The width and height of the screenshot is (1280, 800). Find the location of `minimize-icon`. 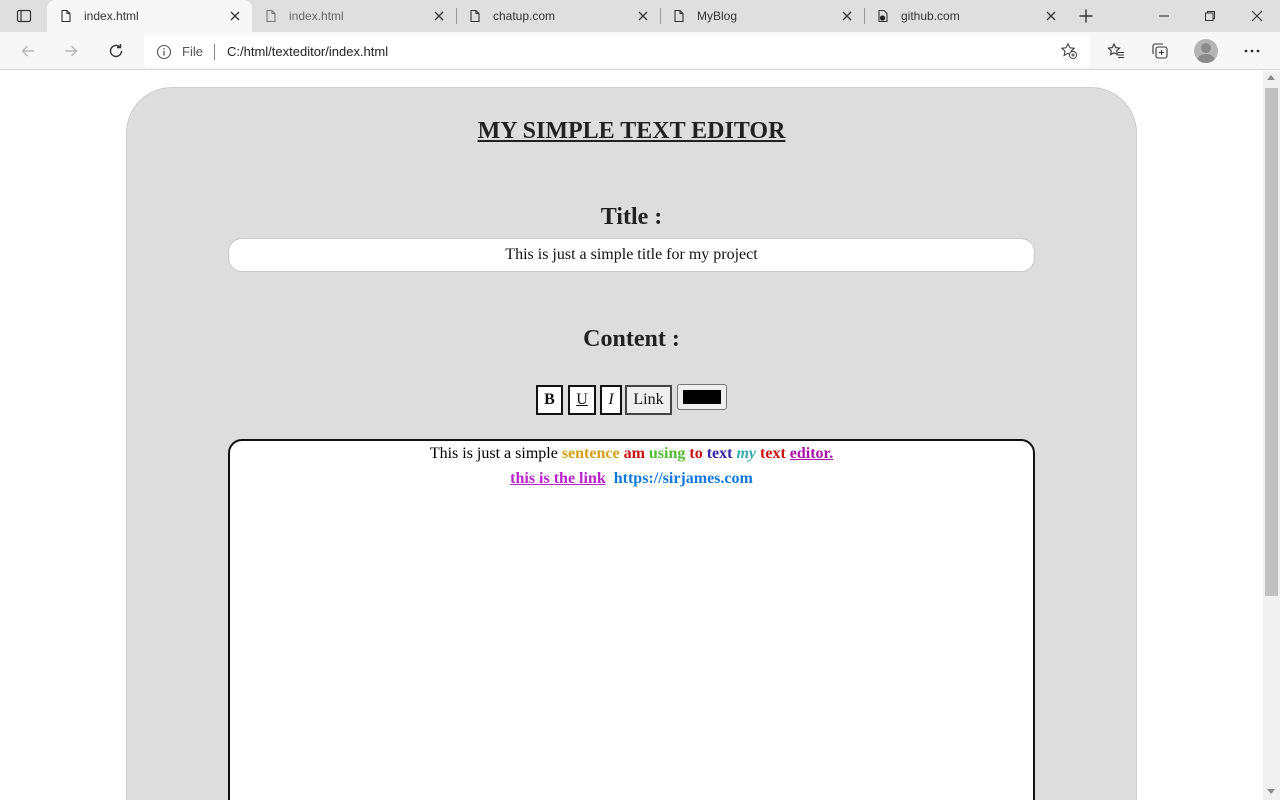

minimize-icon is located at coordinates (1164, 16).